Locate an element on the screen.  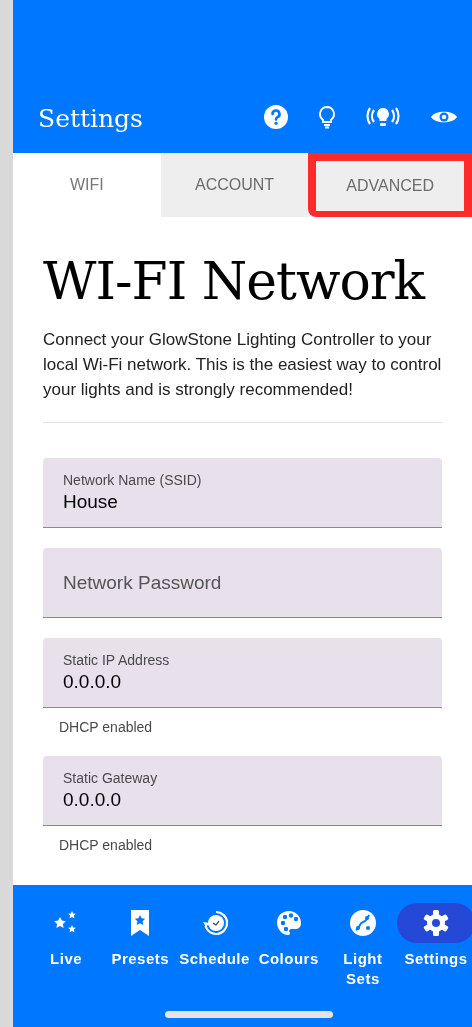
field-label: Network Name (SSID) is located at coordinates (133, 479).